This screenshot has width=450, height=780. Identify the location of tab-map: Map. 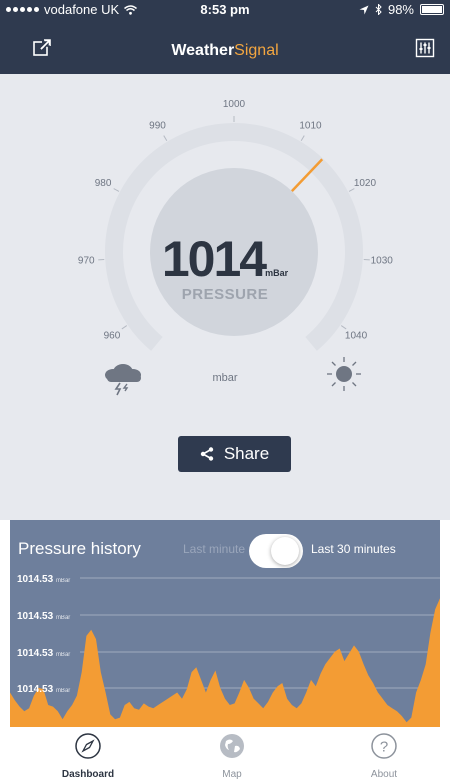
(232, 756).